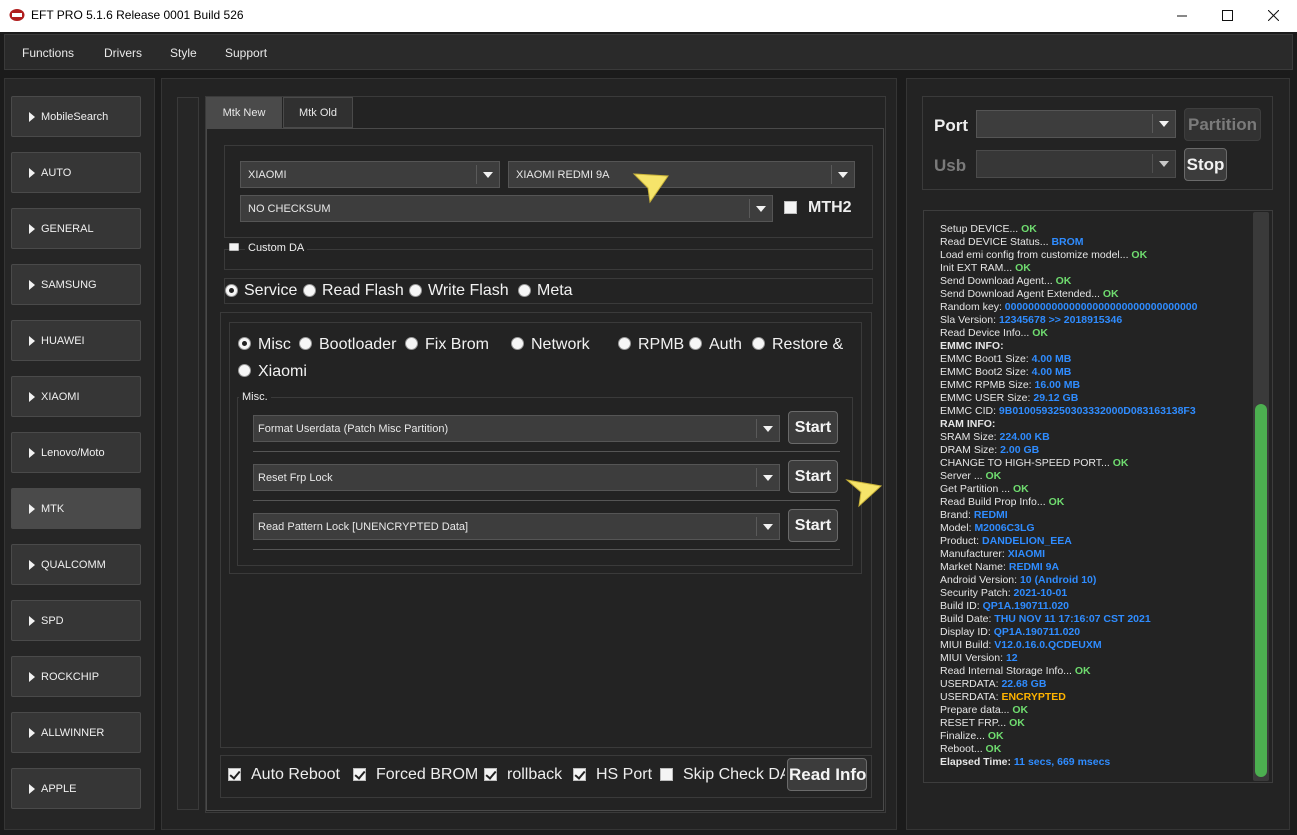 The image size is (1297, 835). I want to click on sidebar-item-label: QUALCOMM, so click(73, 564).